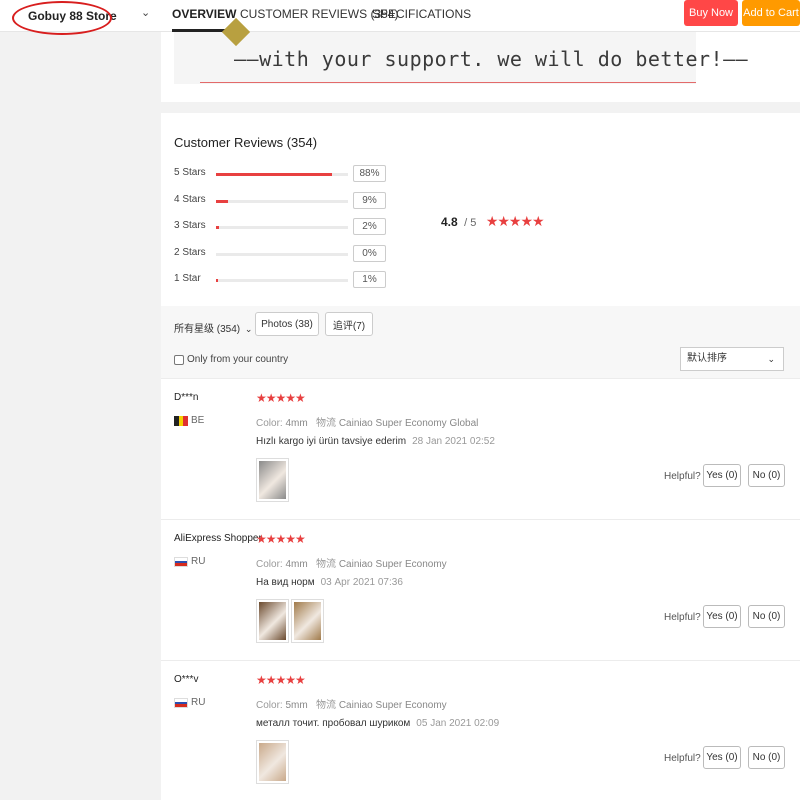  Describe the element at coordinates (421, 19) in the screenshot. I see `tab-specifications: SPECIFICATIONS` at that location.